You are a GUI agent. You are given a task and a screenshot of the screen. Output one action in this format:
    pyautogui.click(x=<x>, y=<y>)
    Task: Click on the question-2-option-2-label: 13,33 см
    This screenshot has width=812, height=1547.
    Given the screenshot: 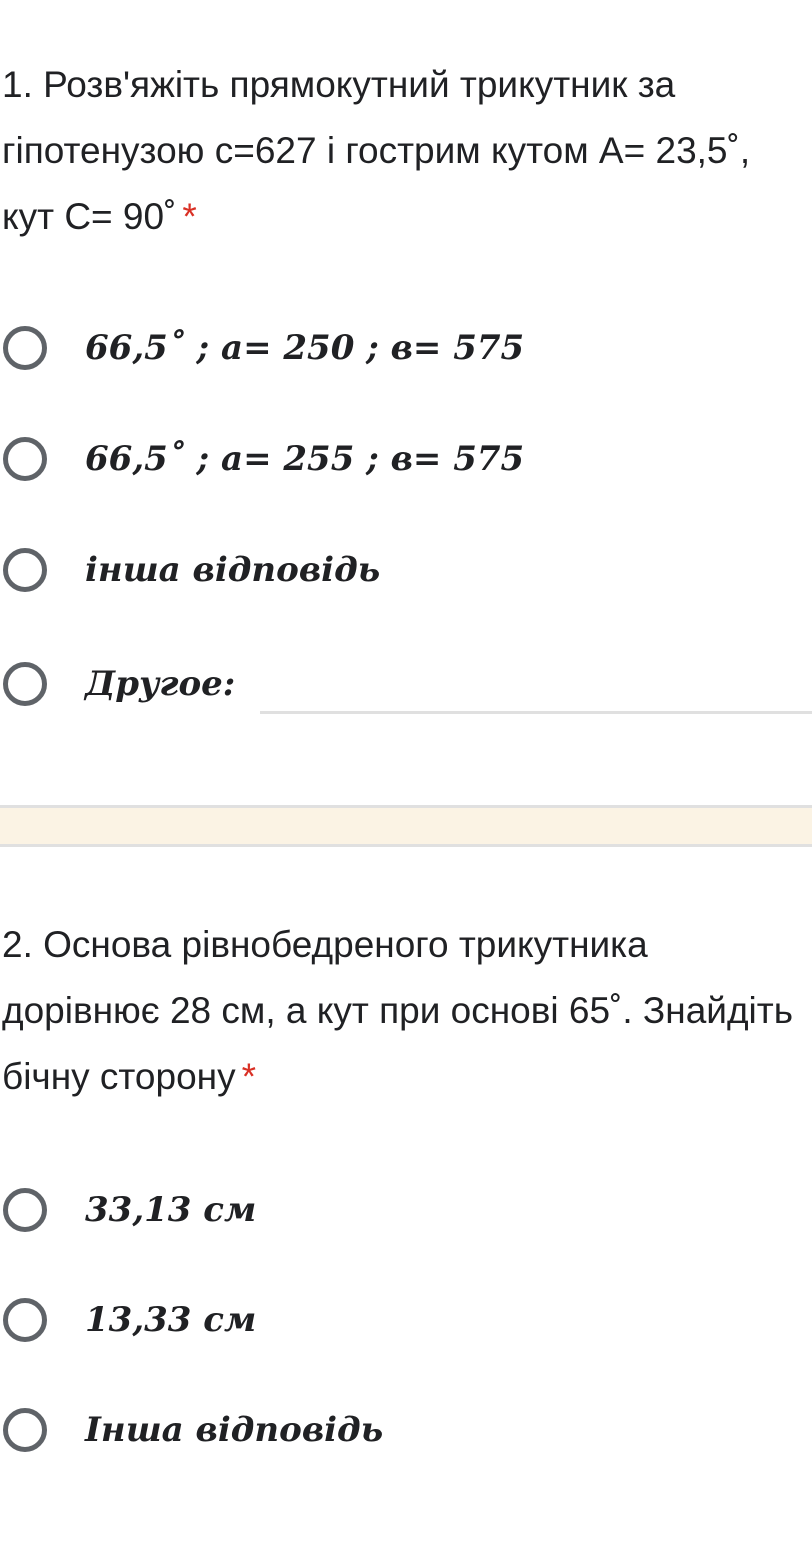 What is the action you would take?
    pyautogui.click(x=171, y=1320)
    